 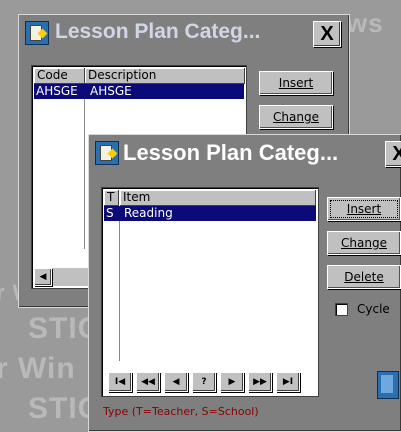 I want to click on change-button: Change, so click(x=364, y=243).